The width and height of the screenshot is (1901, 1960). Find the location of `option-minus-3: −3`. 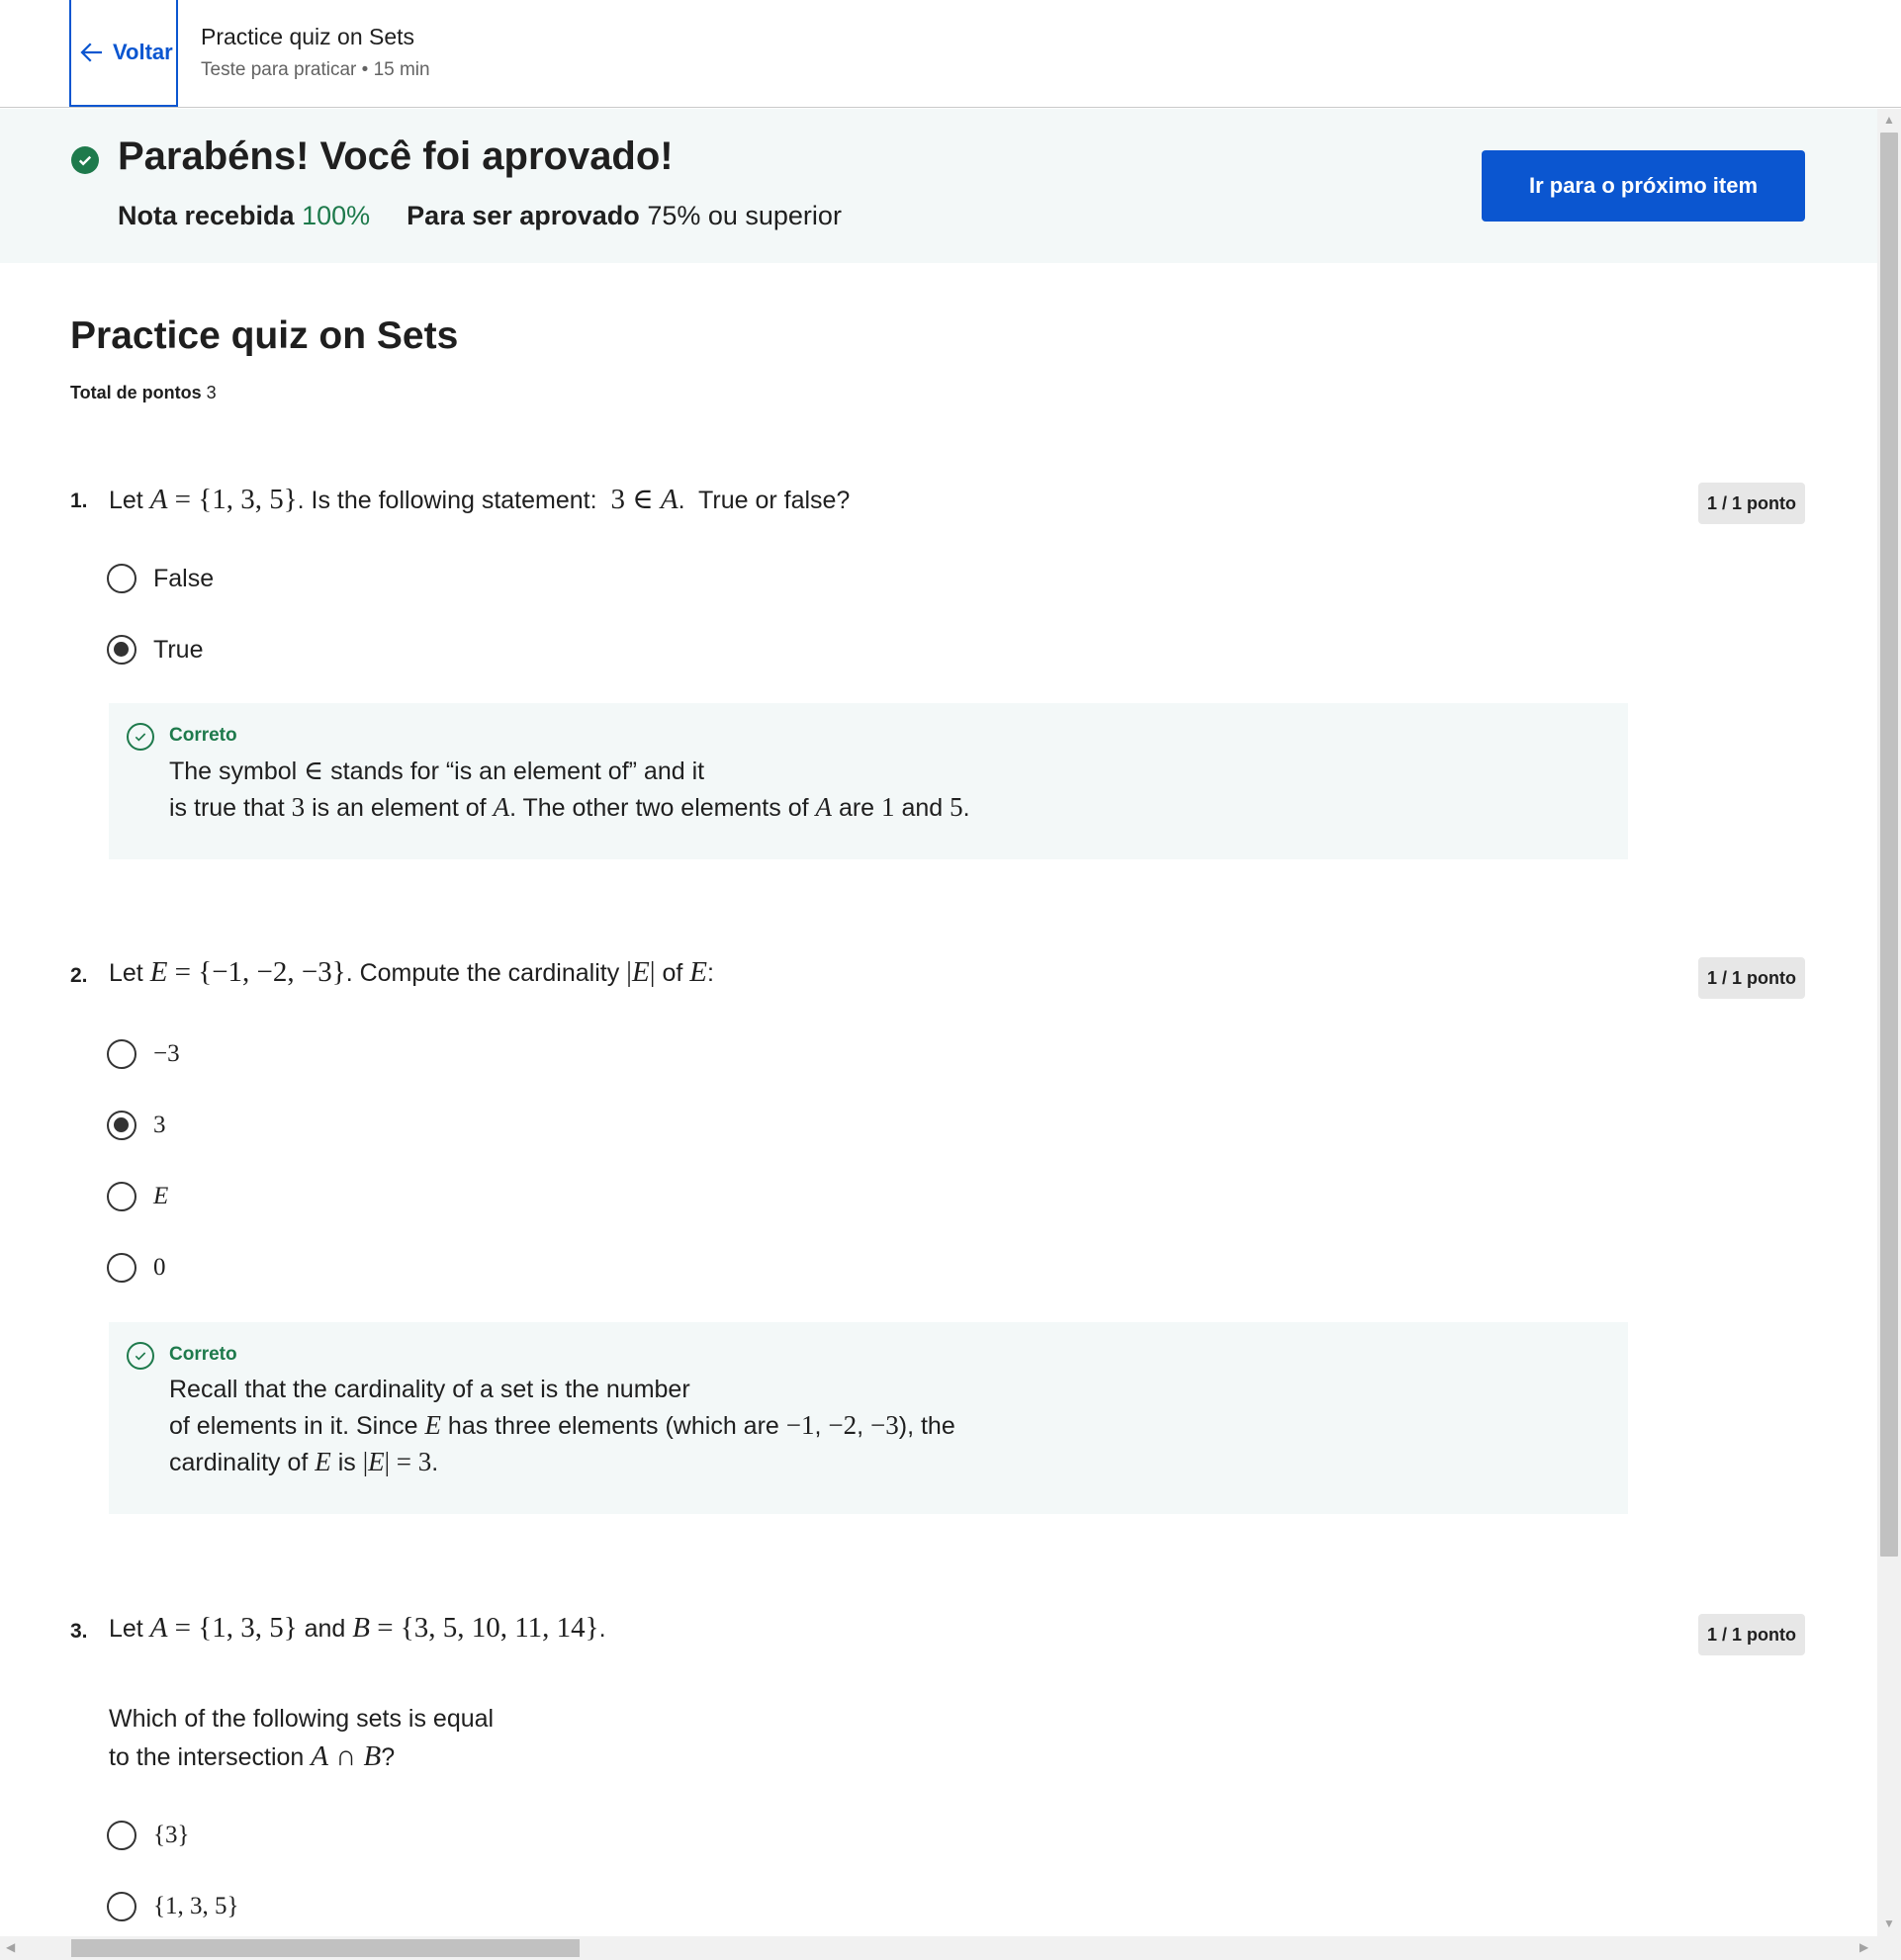

option-minus-3: −3 is located at coordinates (144, 1054).